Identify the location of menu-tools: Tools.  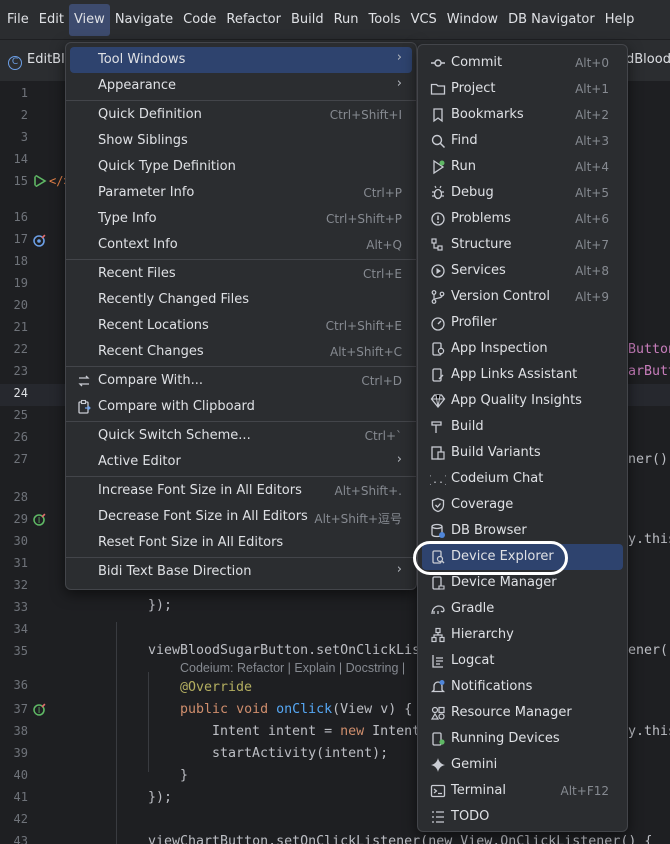
(385, 20).